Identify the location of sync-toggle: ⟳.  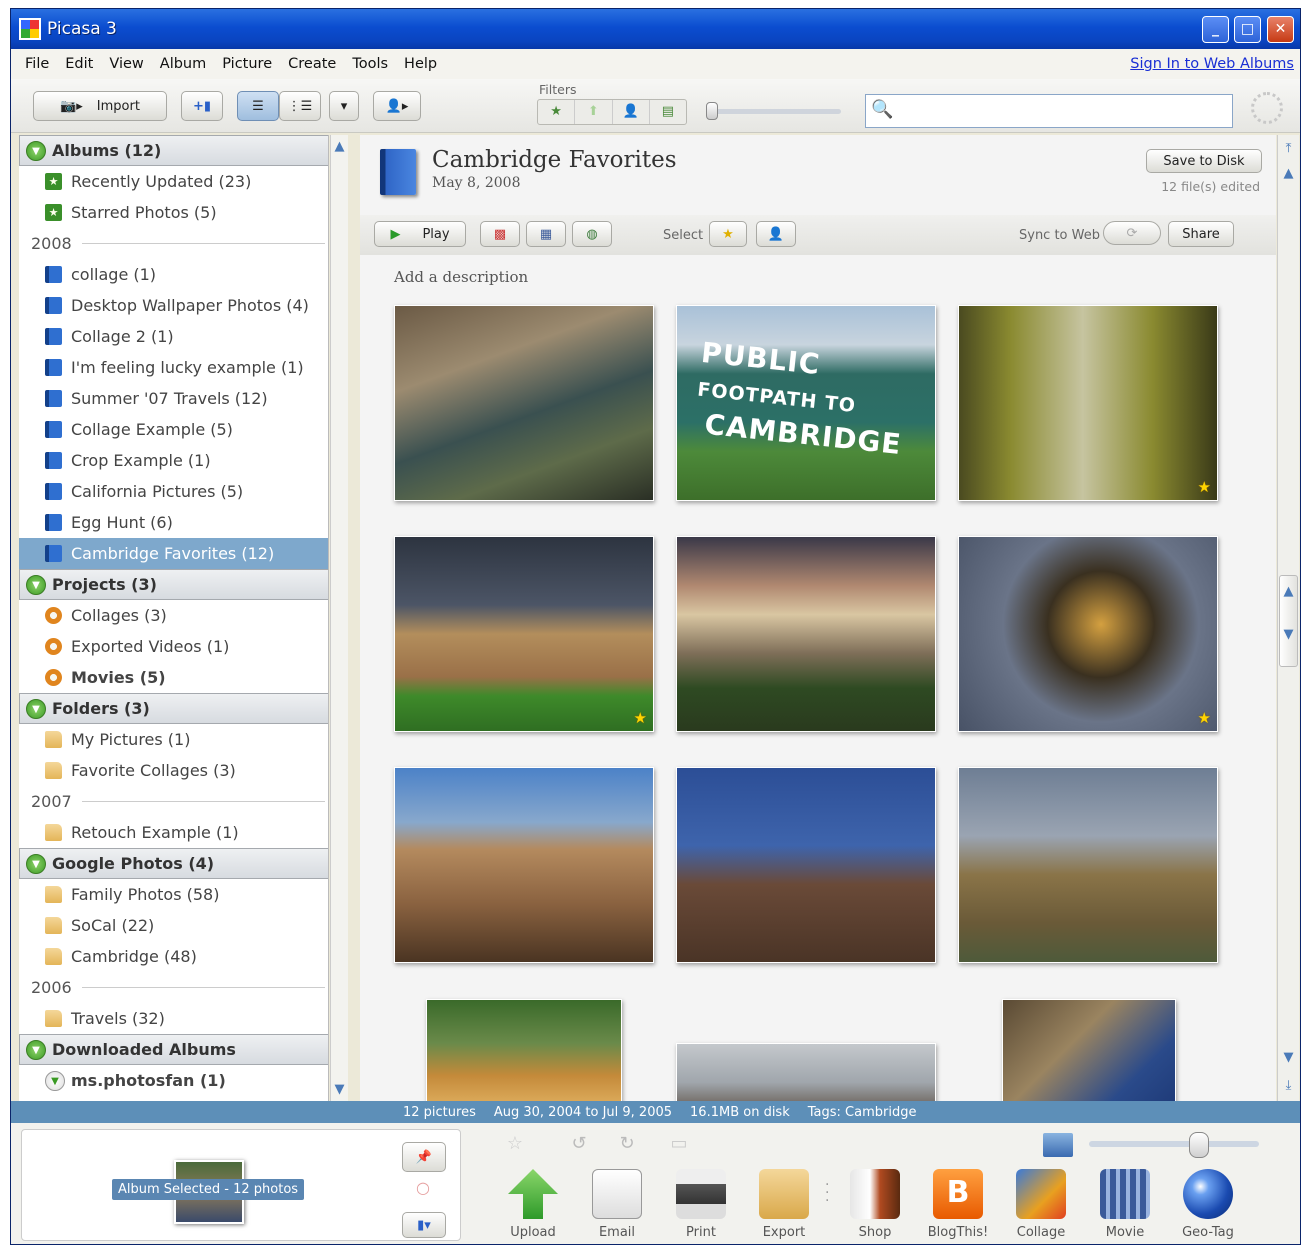
(1132, 233).